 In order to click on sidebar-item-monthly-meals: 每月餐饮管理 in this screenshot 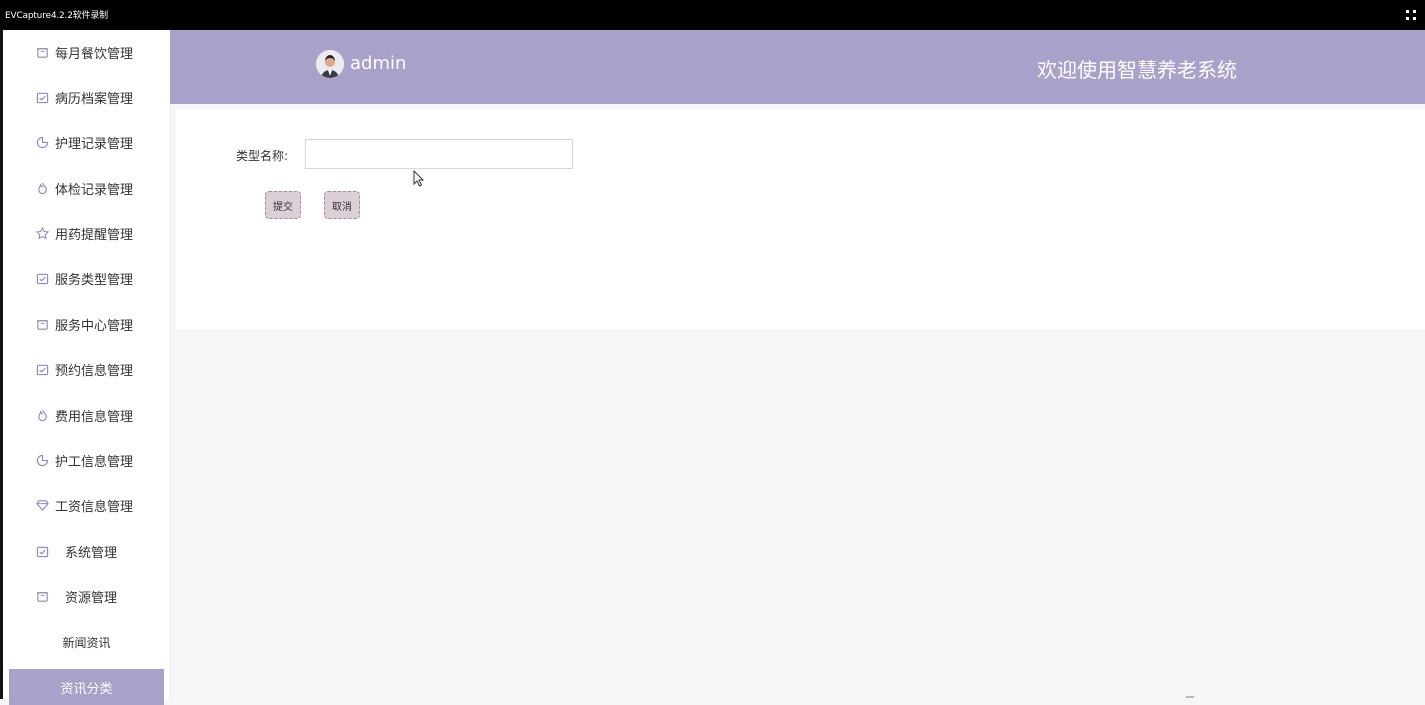, I will do `click(86, 52)`.